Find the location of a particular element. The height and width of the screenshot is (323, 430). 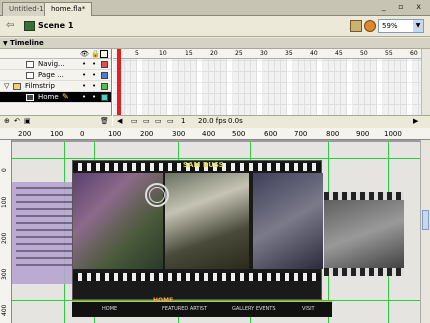

insert-layer-icon: ⊕ is located at coordinates (7, 121).